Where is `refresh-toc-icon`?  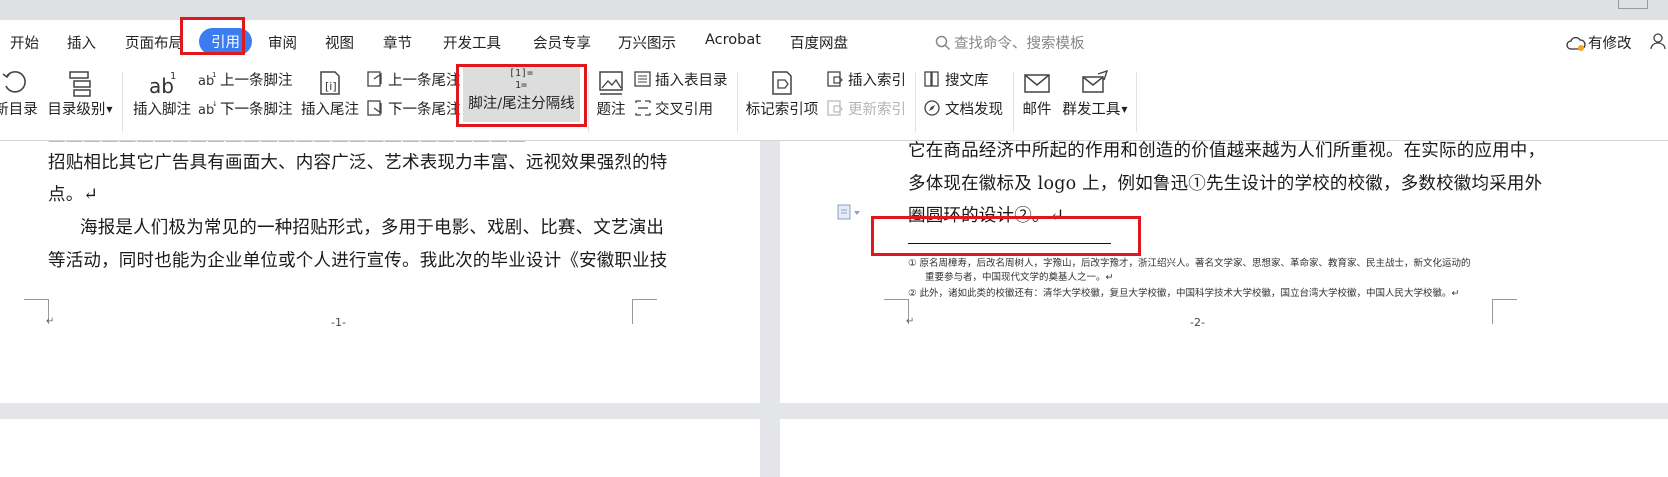
refresh-toc-icon is located at coordinates (14, 82).